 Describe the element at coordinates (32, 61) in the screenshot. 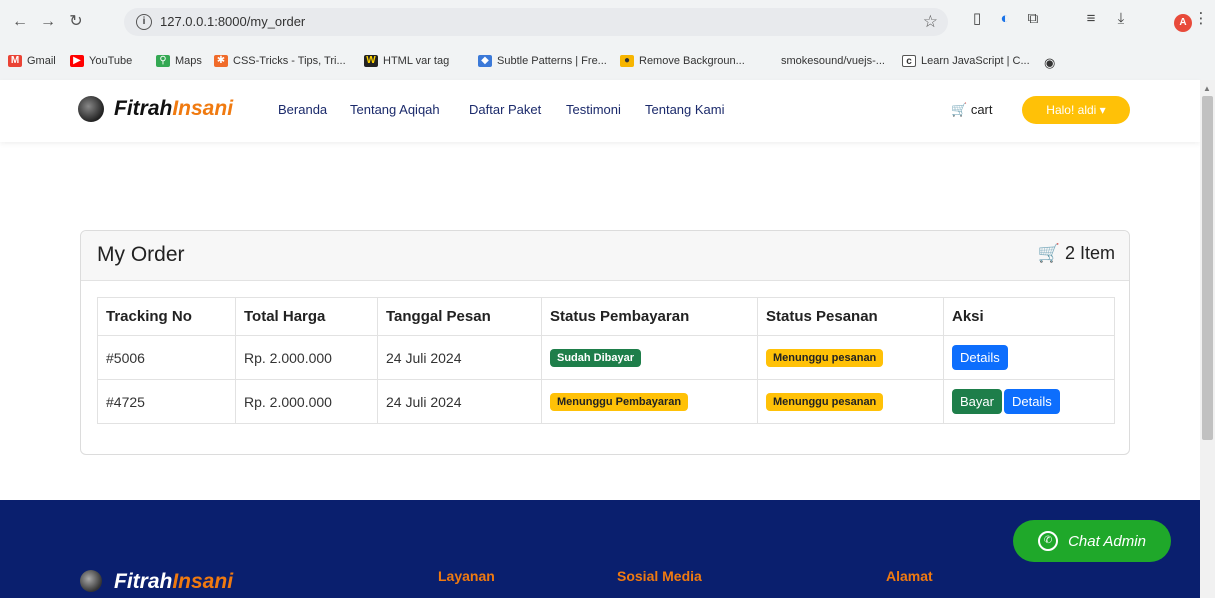

I see `bookmark-gmail: M Gmail` at that location.